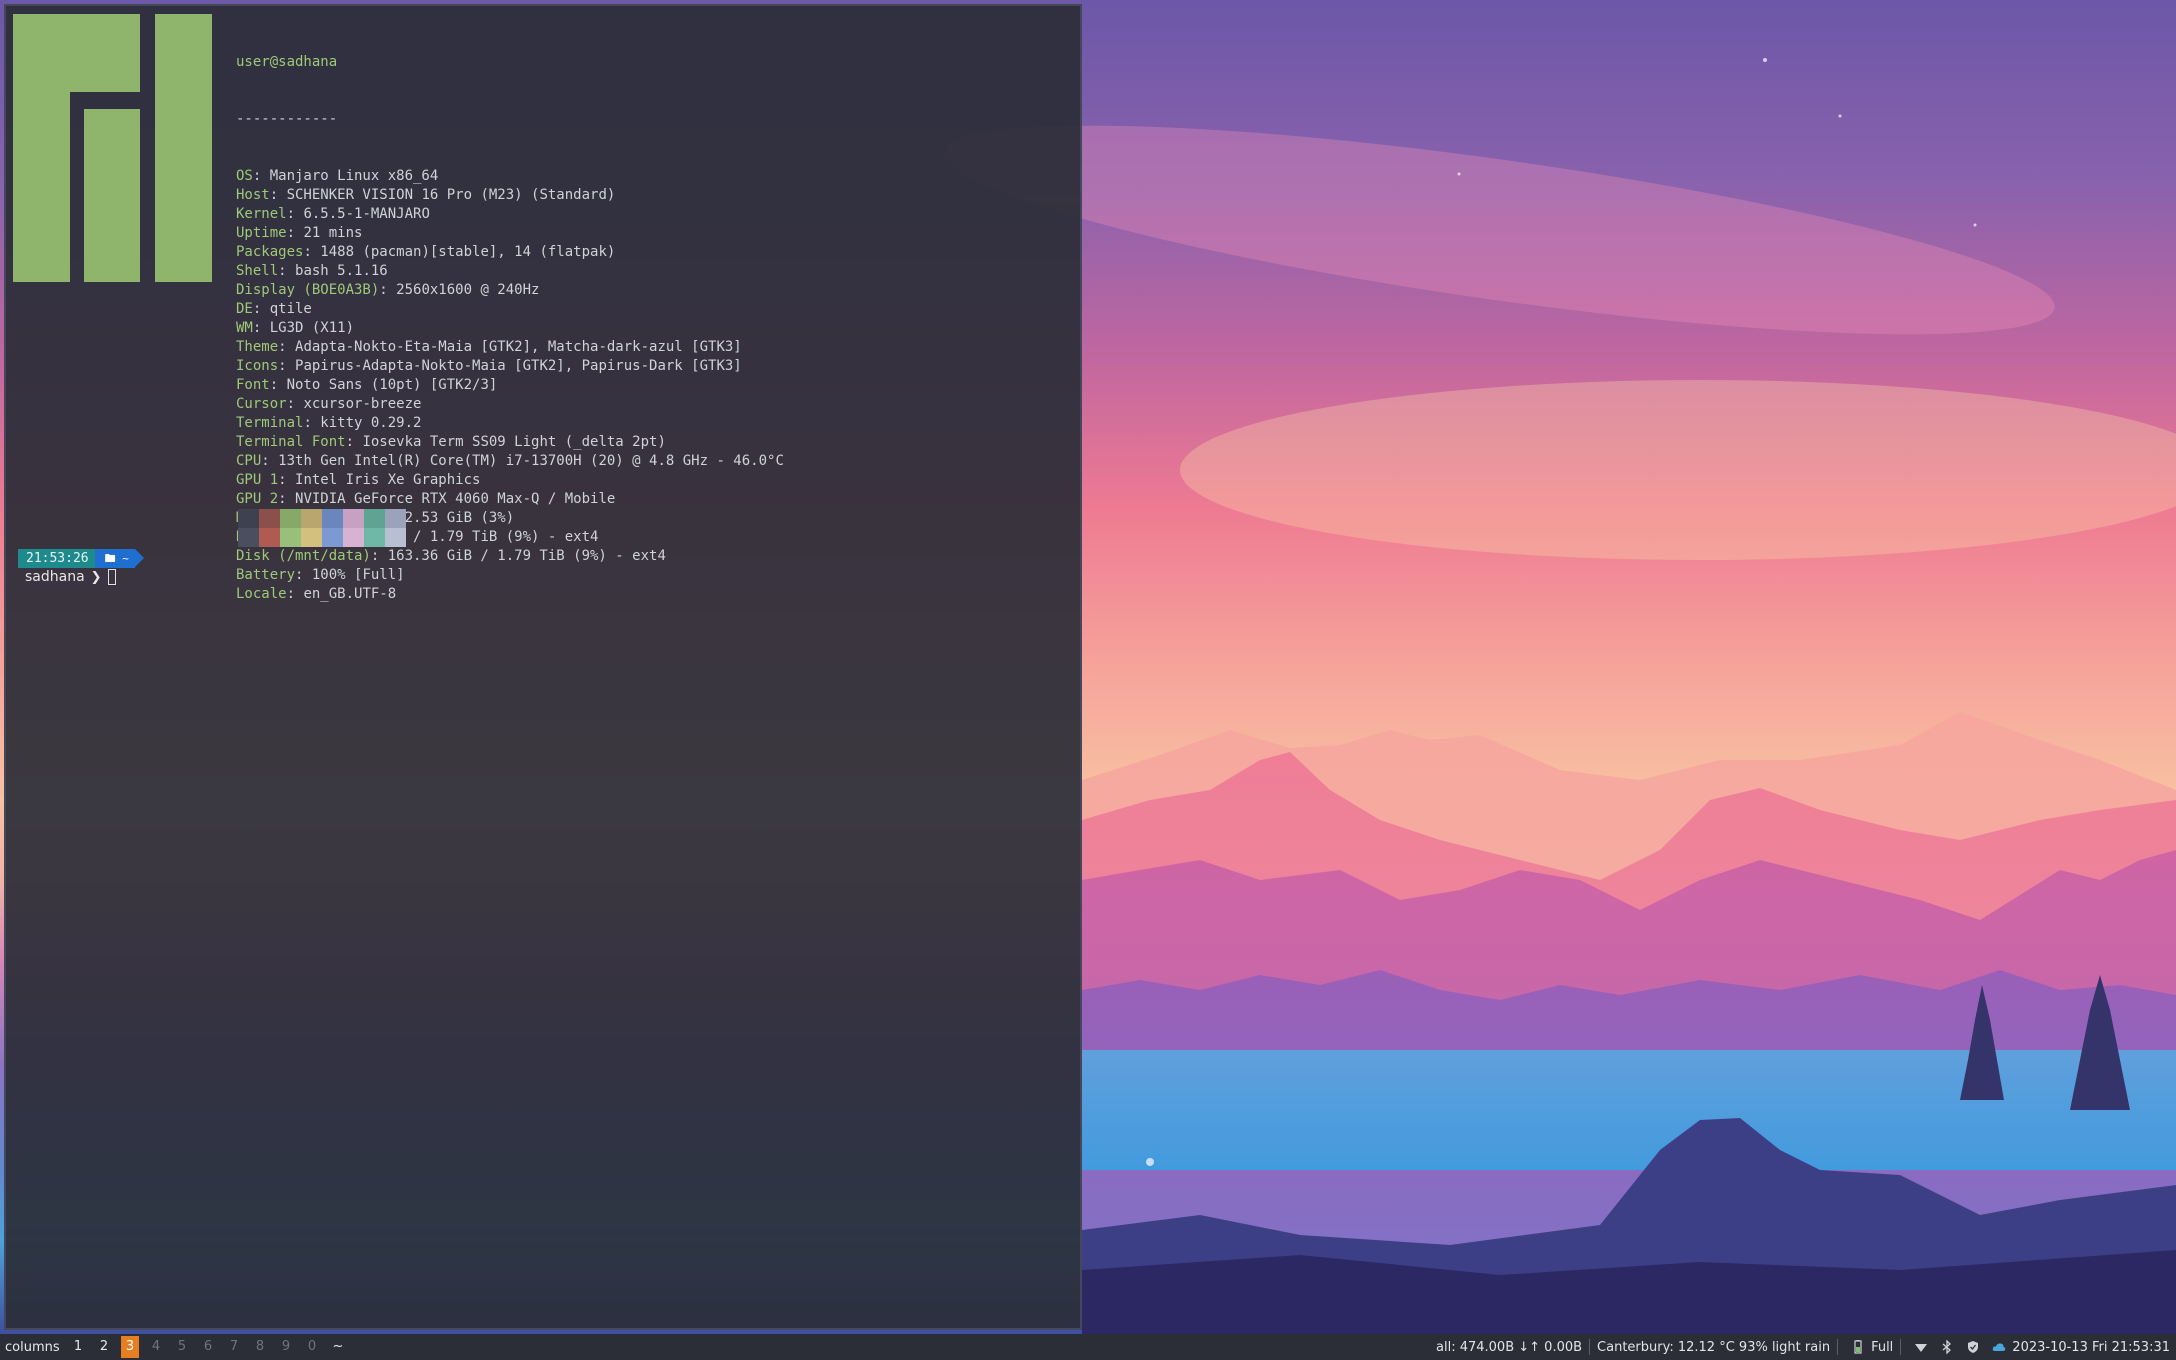 The height and width of the screenshot is (1360, 2176). Describe the element at coordinates (1999, 1347) in the screenshot. I see `cloud-icon` at that location.